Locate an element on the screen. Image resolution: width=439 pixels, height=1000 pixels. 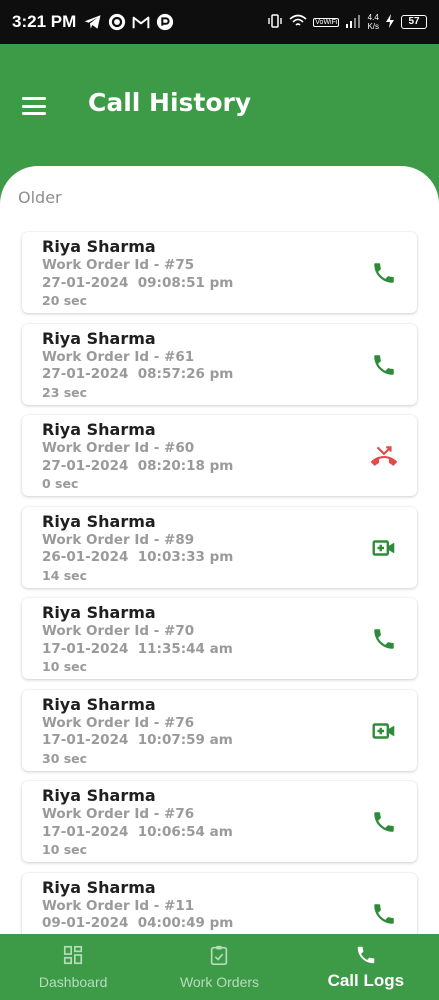
app-header: Call History is located at coordinates (219, 105).